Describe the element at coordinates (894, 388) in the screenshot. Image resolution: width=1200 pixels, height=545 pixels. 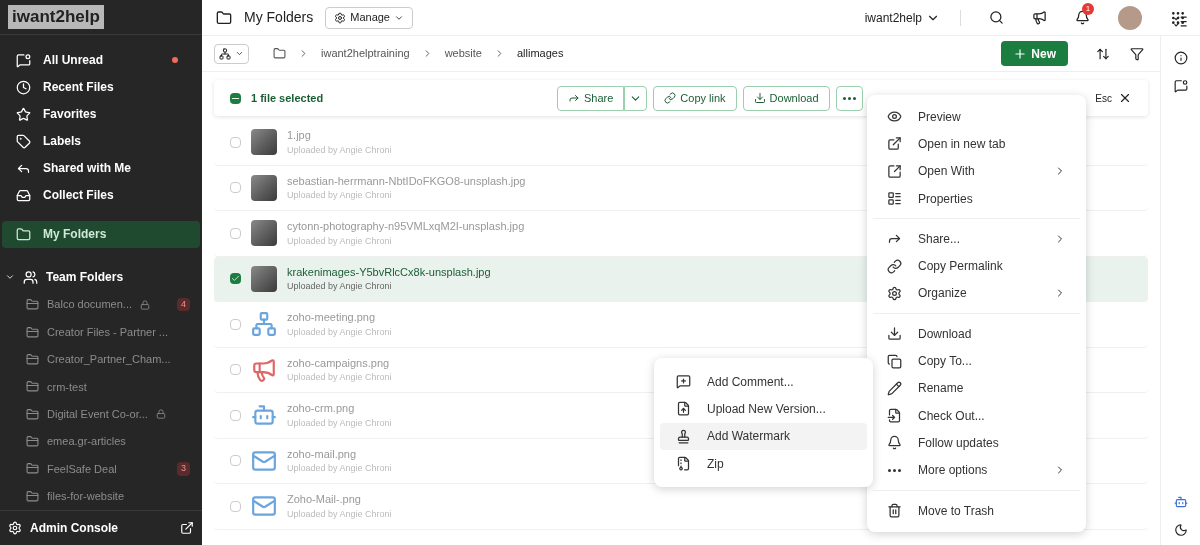
I see `pencil-icon` at that location.